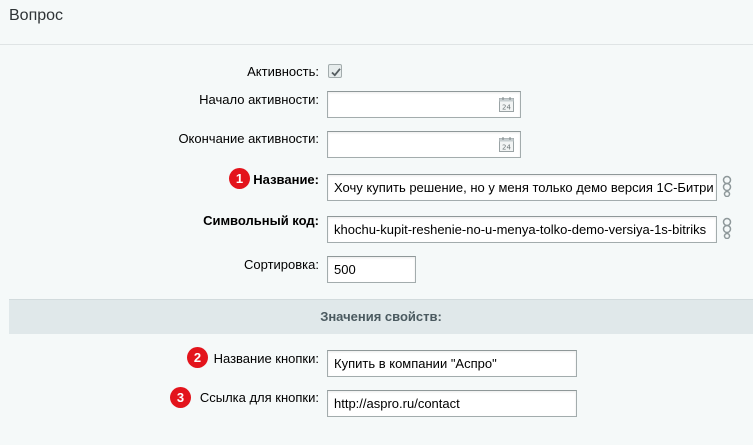 This screenshot has width=753, height=445. I want to click on properties-section-header: Значения свойств:, so click(381, 316).